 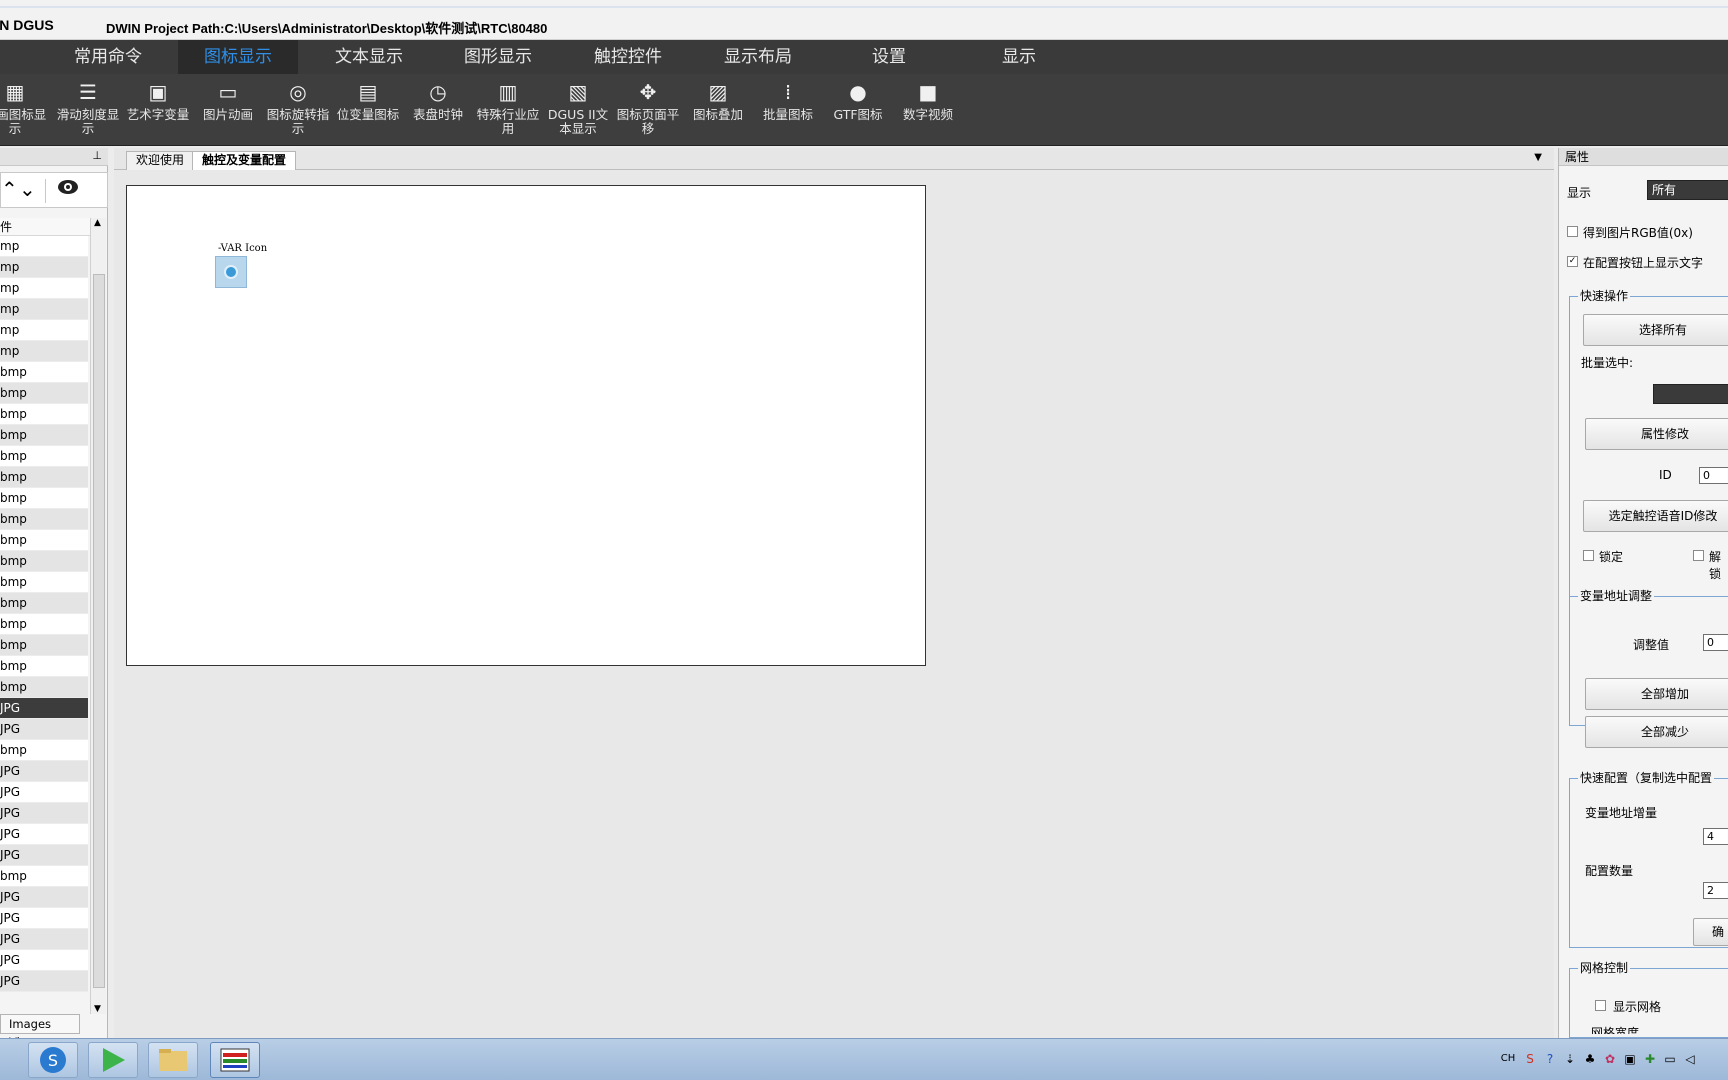 I want to click on adjust-input: 0, so click(x=1715, y=642).